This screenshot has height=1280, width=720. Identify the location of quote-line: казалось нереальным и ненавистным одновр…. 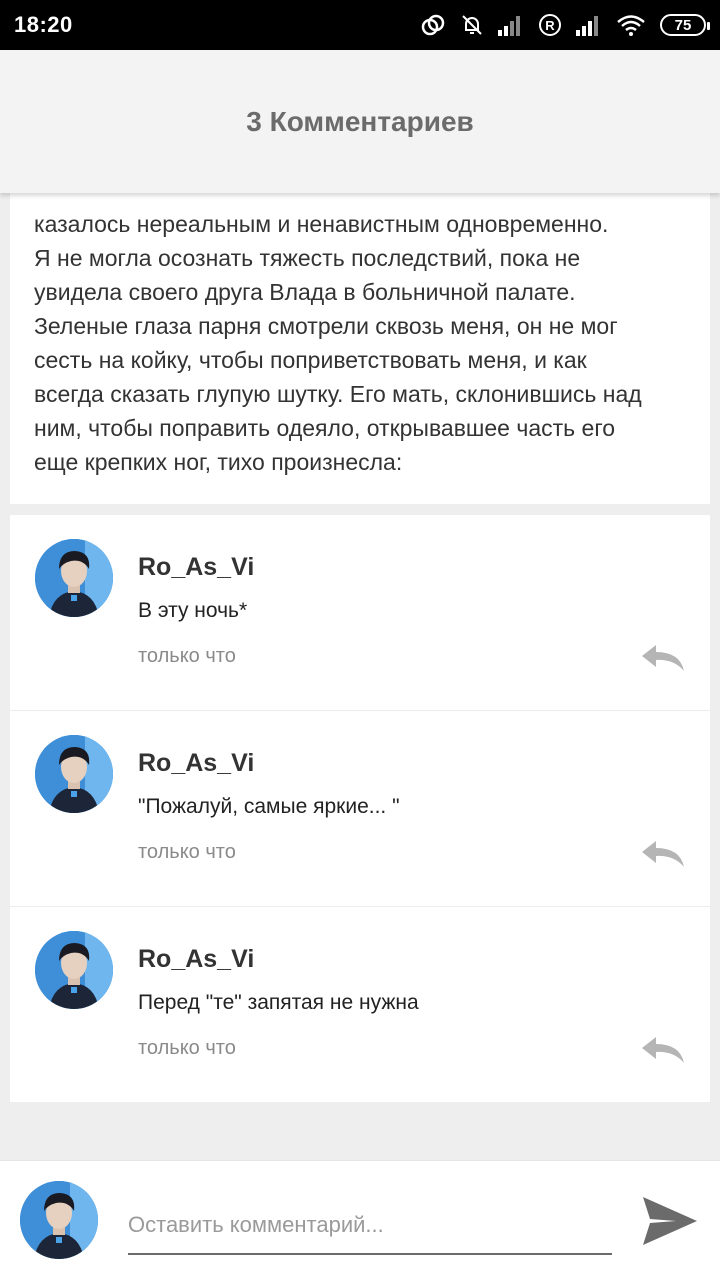
(321, 224).